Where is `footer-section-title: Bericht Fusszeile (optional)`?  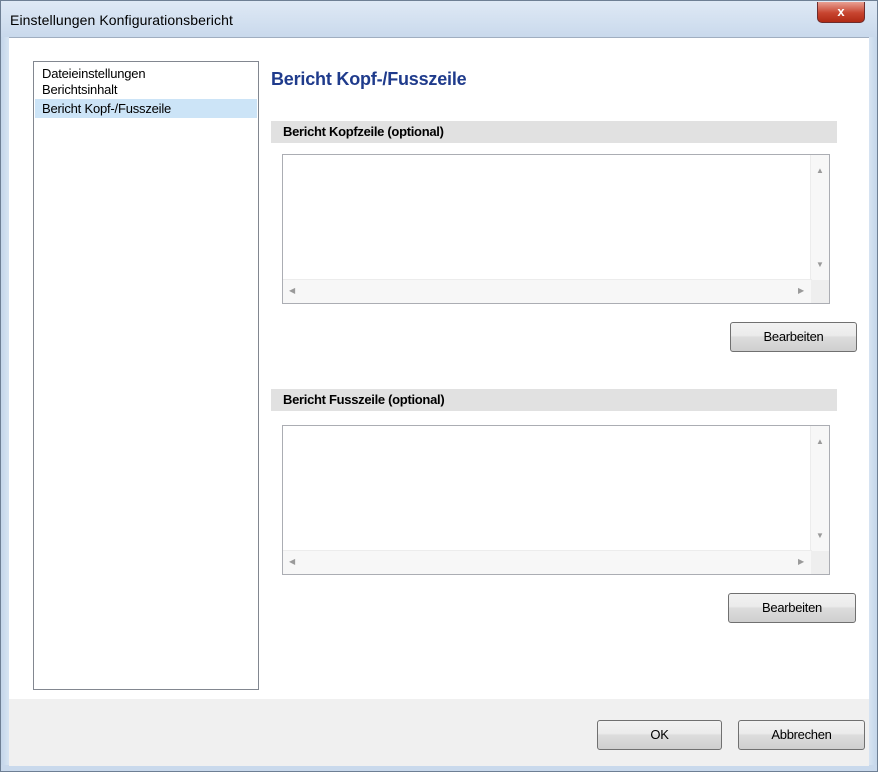
footer-section-title: Bericht Fusszeile (optional) is located at coordinates (554, 400).